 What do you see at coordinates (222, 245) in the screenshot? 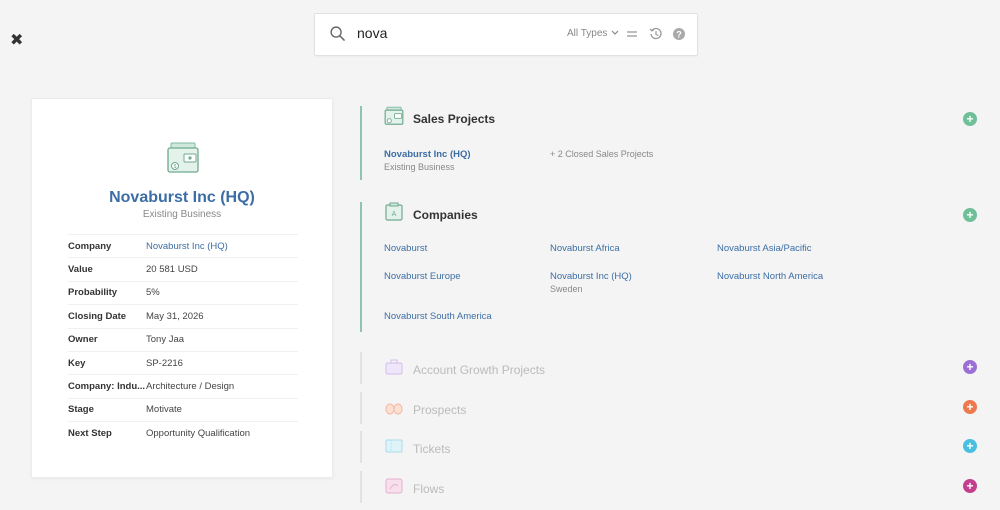
I see `field-value-link: Novaburst Inc (HQ)` at bounding box center [222, 245].